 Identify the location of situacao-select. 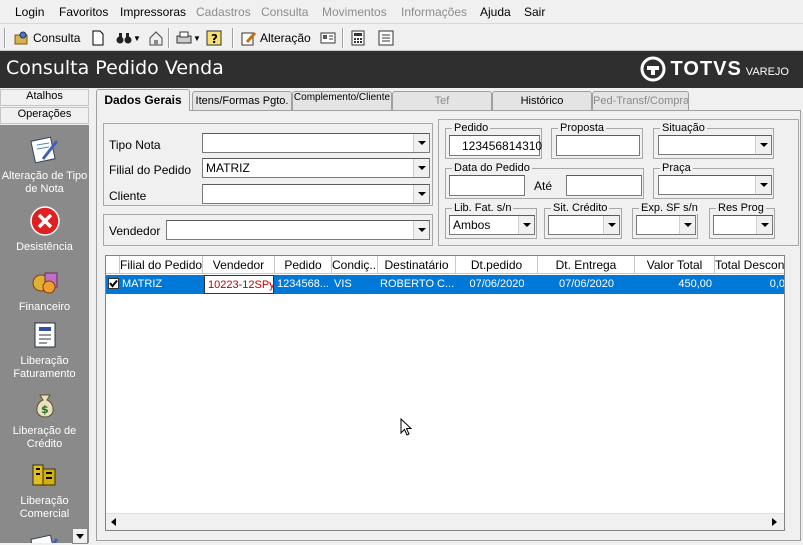
(715, 145).